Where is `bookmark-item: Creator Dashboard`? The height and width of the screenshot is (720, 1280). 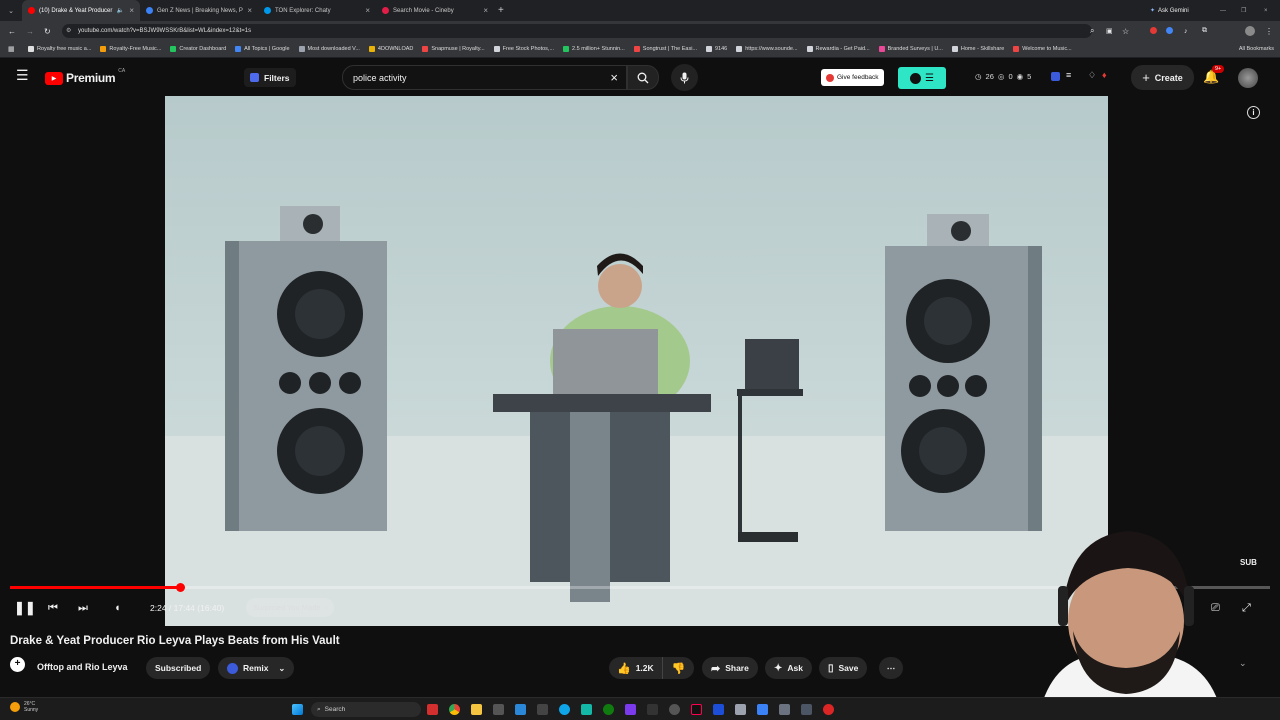 bookmark-item: Creator Dashboard is located at coordinates (198, 49).